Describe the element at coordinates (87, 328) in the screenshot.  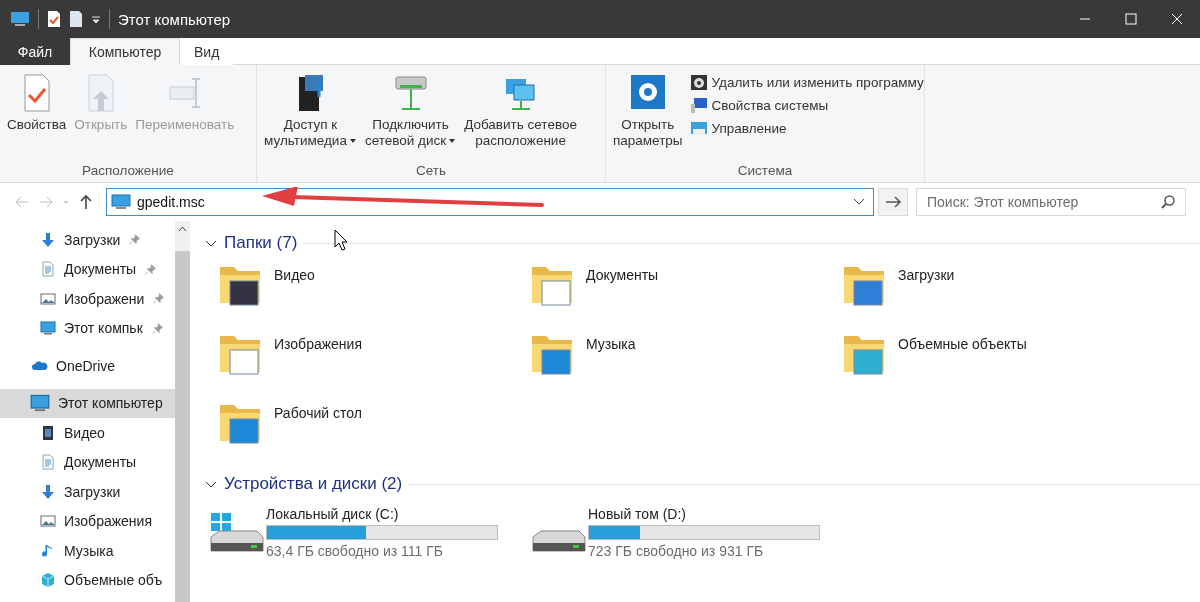
I see `sidebar-item: Этот компьк` at that location.